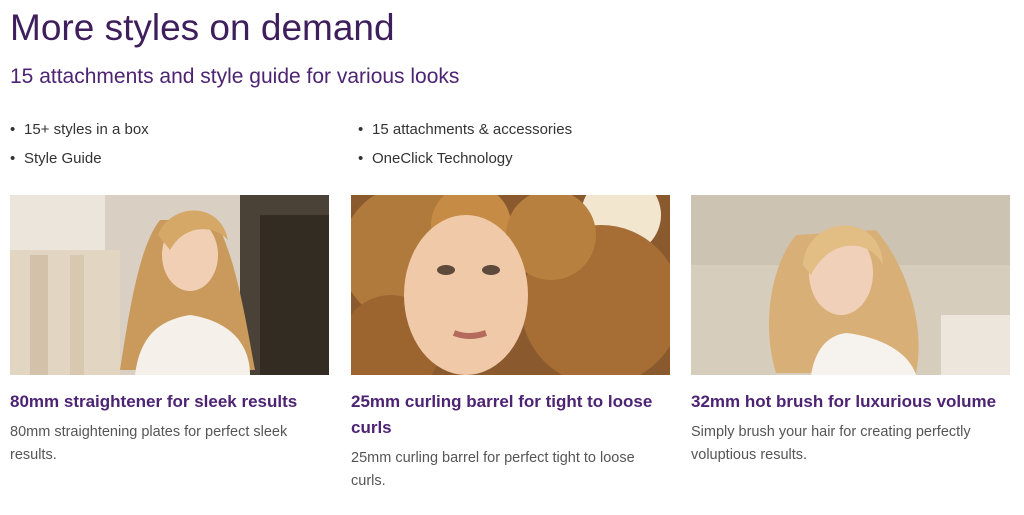 The image size is (1024, 515). I want to click on feature-list-left: 15+ styles in a box Style Guide, so click(79, 144).